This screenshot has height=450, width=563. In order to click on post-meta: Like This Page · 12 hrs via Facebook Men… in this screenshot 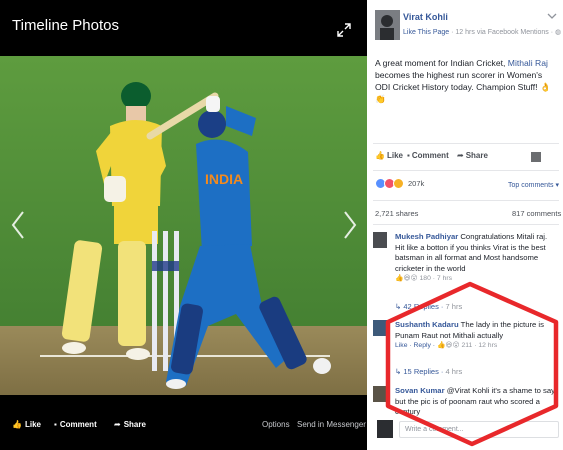, I will do `click(482, 32)`.